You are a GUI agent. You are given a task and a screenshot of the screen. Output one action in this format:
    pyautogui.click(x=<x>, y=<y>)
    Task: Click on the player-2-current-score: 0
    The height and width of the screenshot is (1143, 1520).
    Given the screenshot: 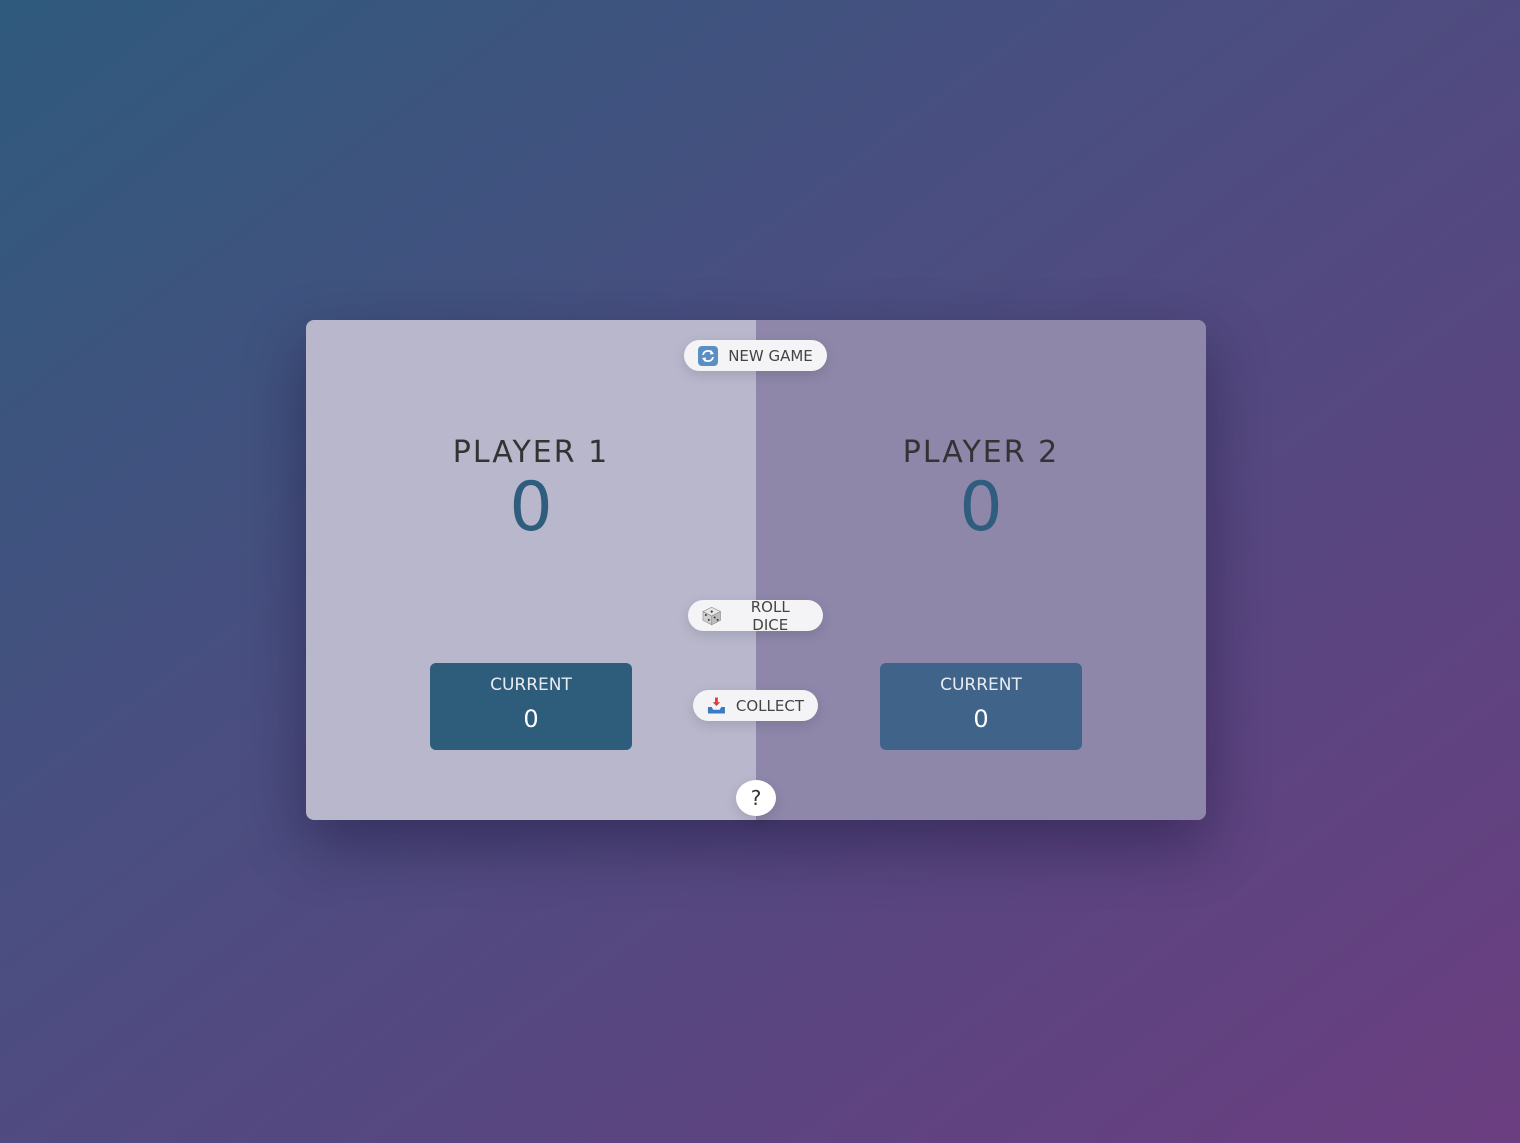 What is the action you would take?
    pyautogui.click(x=981, y=719)
    